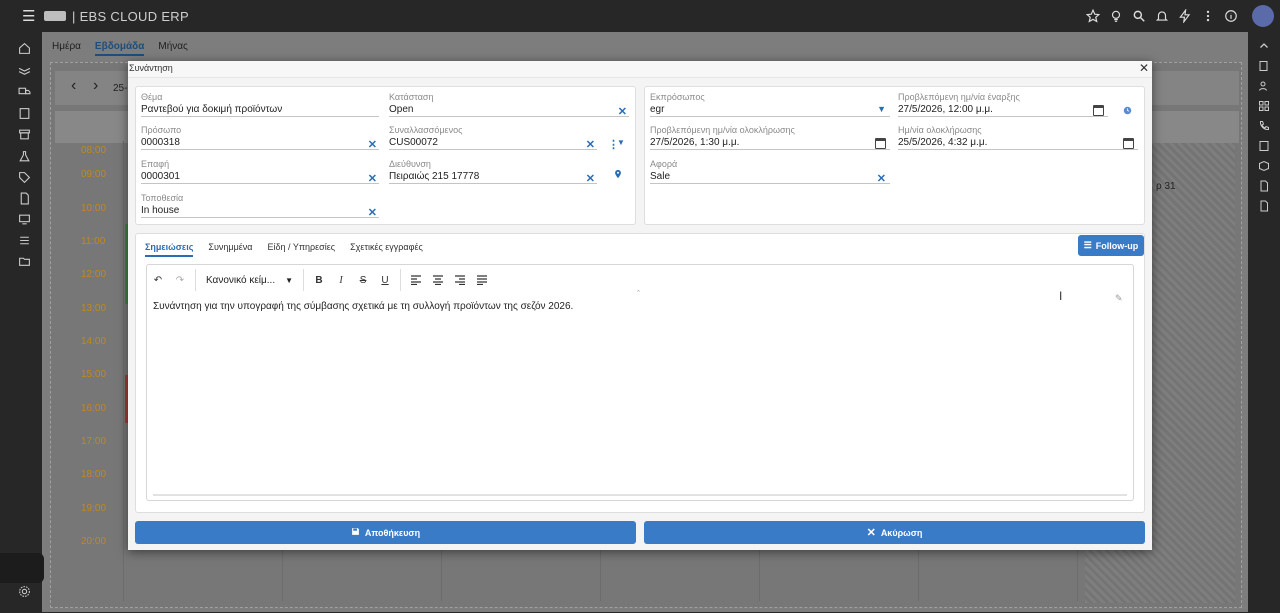 The image size is (1280, 613). I want to click on document-icon, so click(25, 199).